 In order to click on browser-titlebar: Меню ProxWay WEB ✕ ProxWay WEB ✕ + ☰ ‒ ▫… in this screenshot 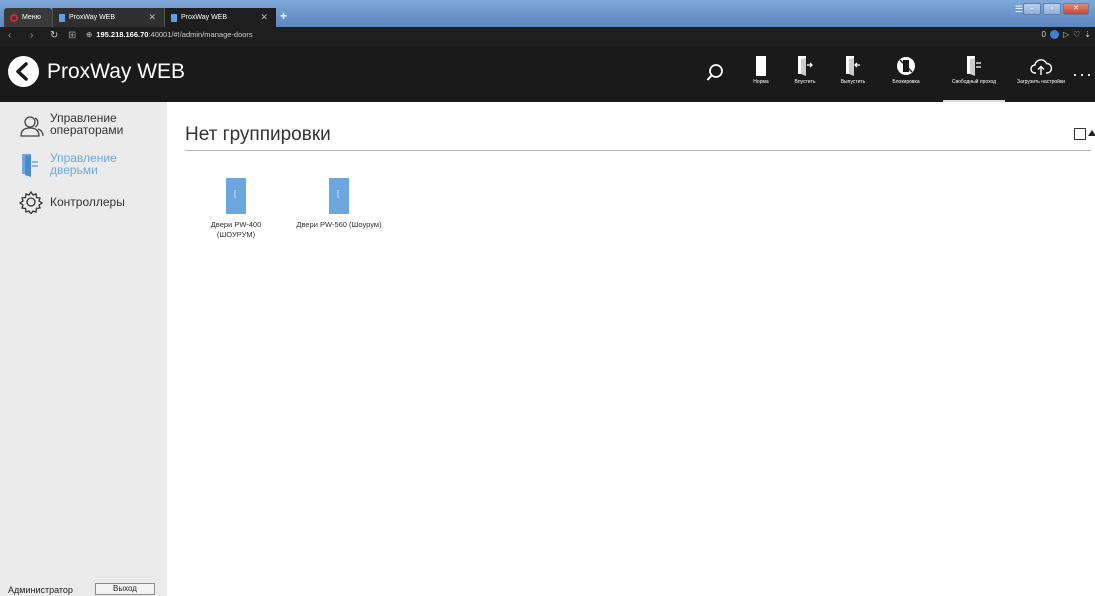, I will do `click(547, 13)`.